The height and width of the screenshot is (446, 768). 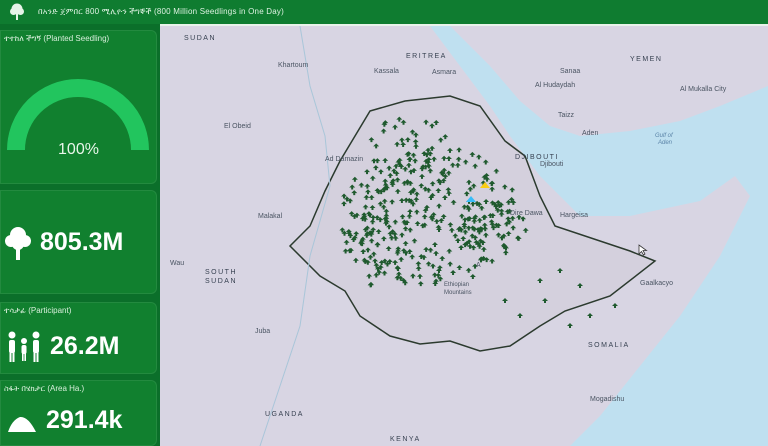 I want to click on label-sudan: SUDAN, so click(x=200, y=38).